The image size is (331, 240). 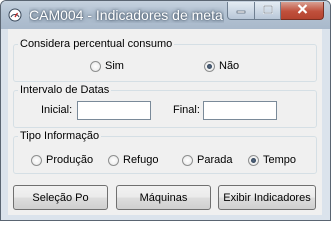 I want to click on inicial-date-input, so click(x=114, y=110).